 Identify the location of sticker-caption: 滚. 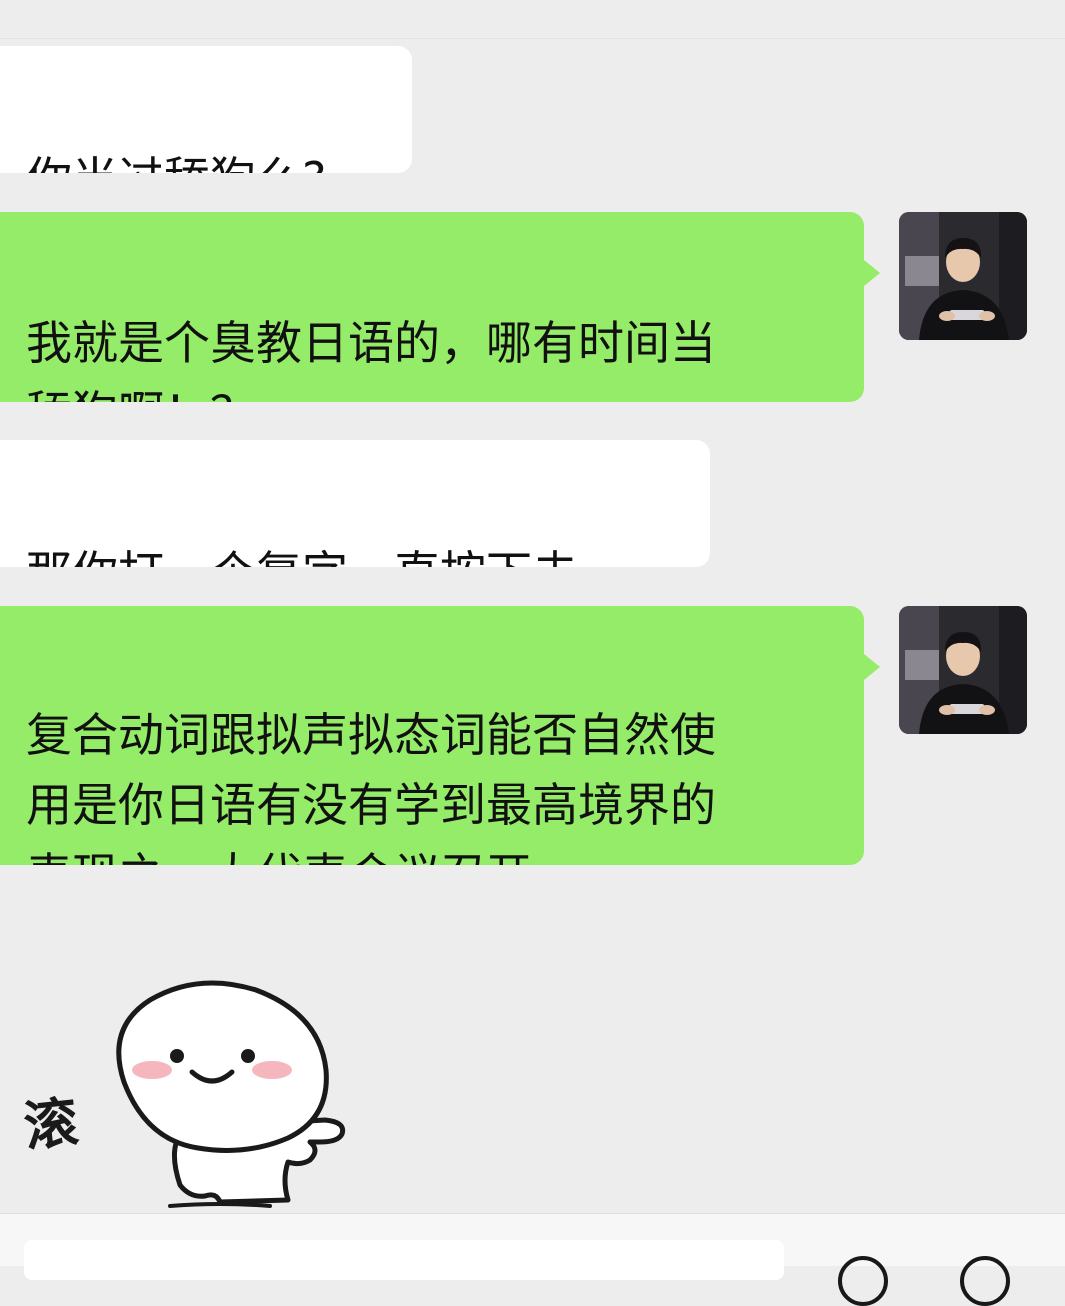
(51, 1124).